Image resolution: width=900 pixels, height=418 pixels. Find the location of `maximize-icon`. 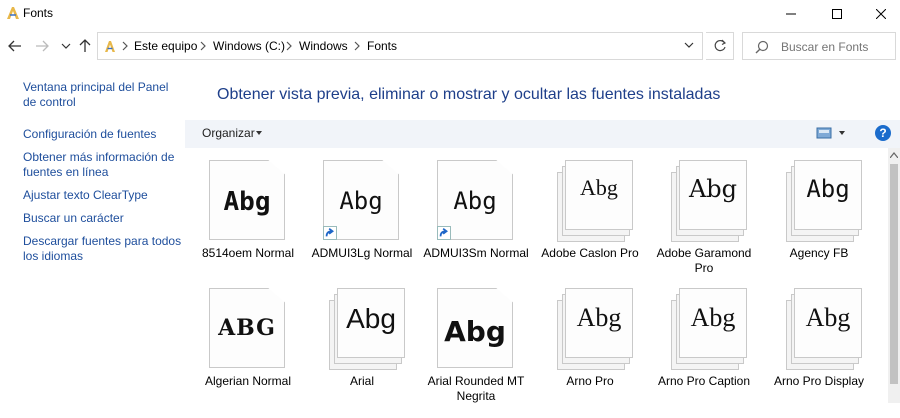

maximize-icon is located at coordinates (837, 14).